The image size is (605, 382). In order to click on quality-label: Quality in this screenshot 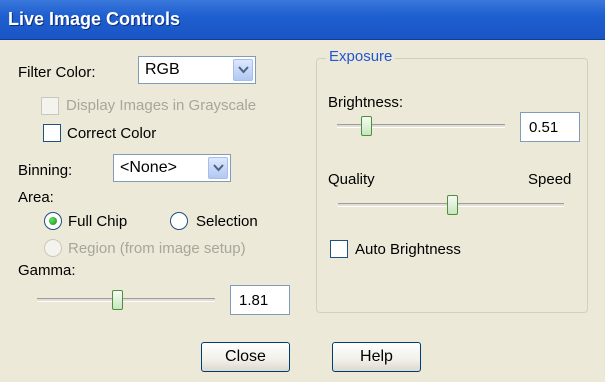, I will do `click(351, 179)`.